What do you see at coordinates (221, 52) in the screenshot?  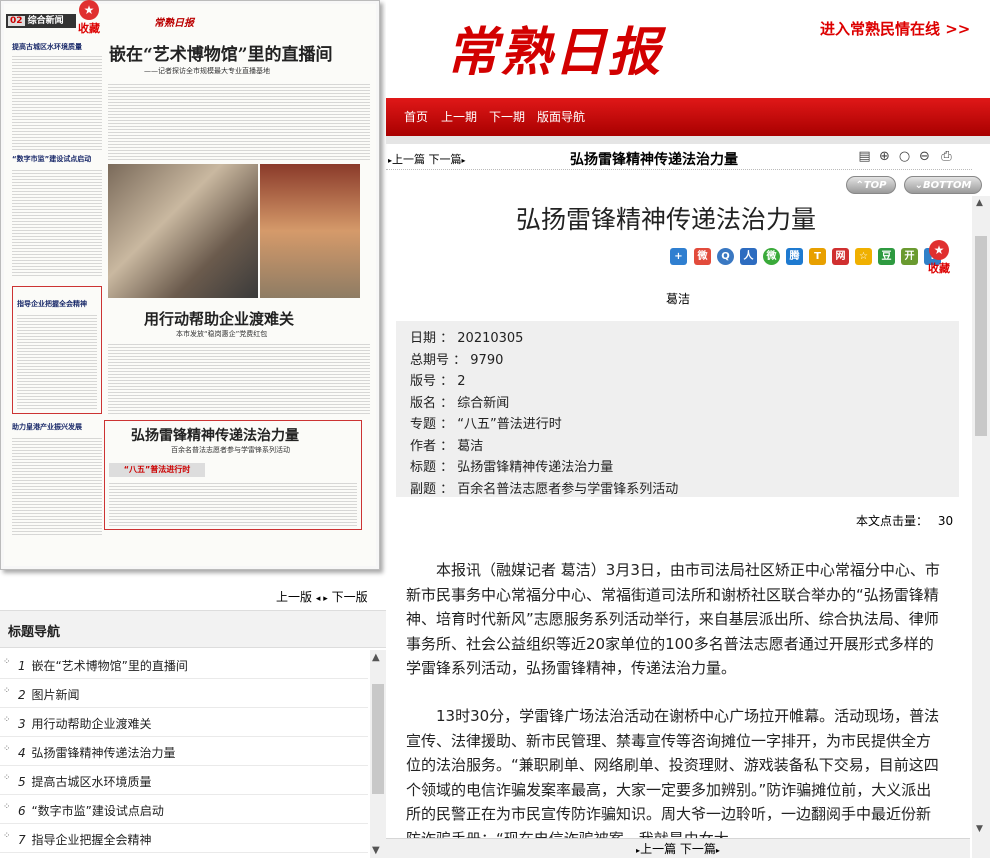 I see `page-headline-1: 嵌在“艺术博物馆”里的直播间` at bounding box center [221, 52].